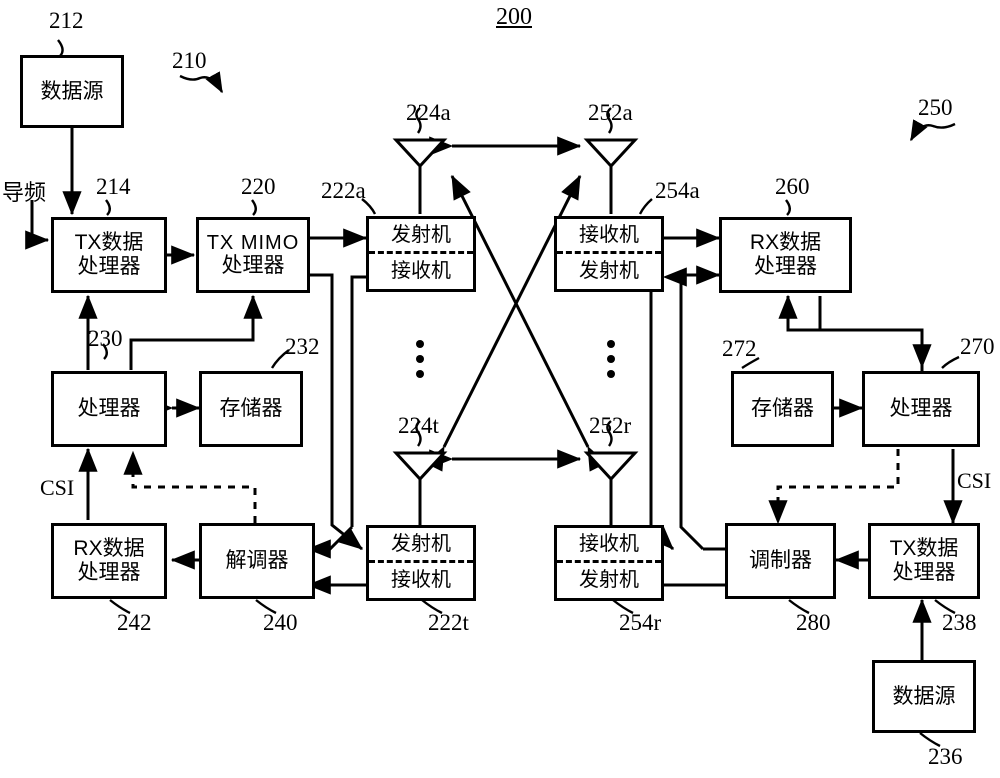 Image resolution: width=1000 pixels, height=778 pixels. Describe the element at coordinates (253, 266) in the screenshot. I see `tx-mimo-processor-line2: 处理器` at that location.